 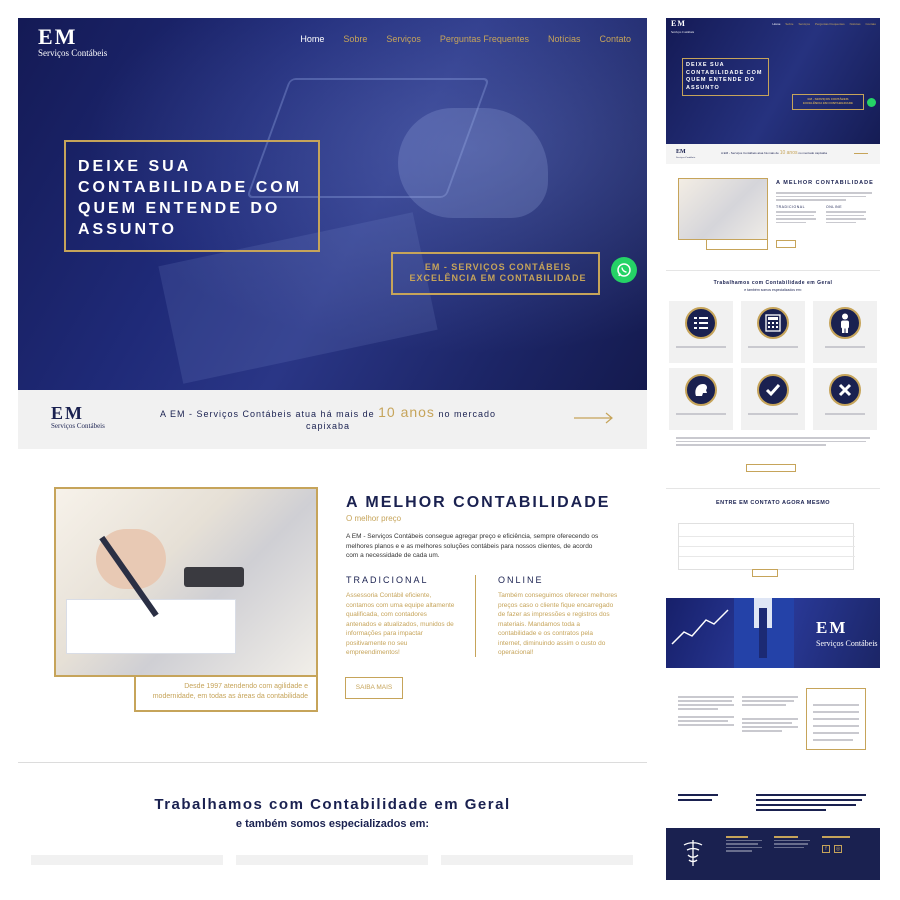 What do you see at coordinates (73, 53) in the screenshot?
I see `logo-subtitle: Serviços Contábeis` at bounding box center [73, 53].